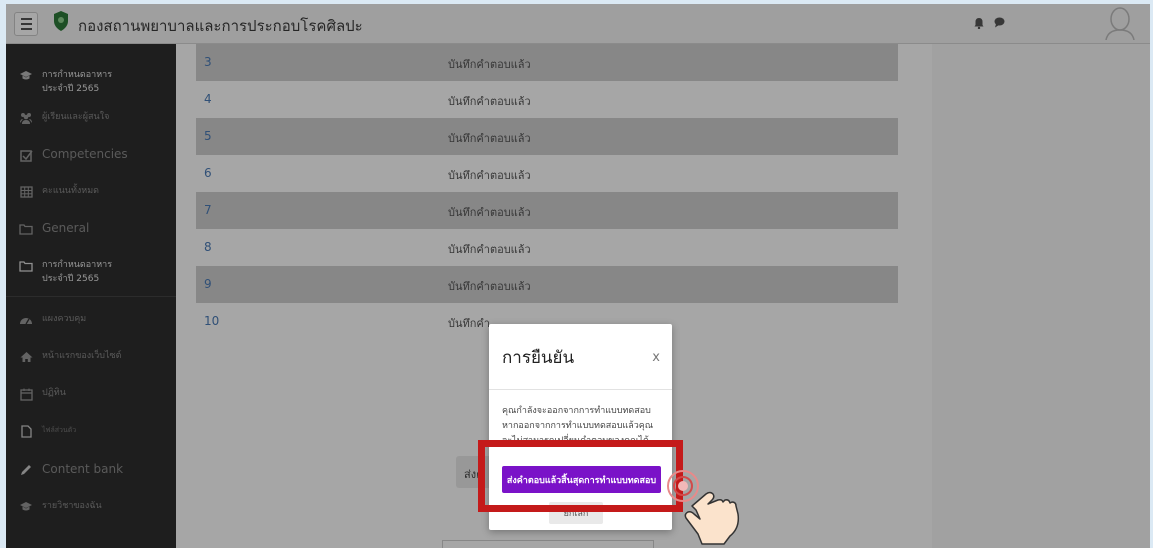  Describe the element at coordinates (703, 507) in the screenshot. I see `pointing-hand-icon` at that location.